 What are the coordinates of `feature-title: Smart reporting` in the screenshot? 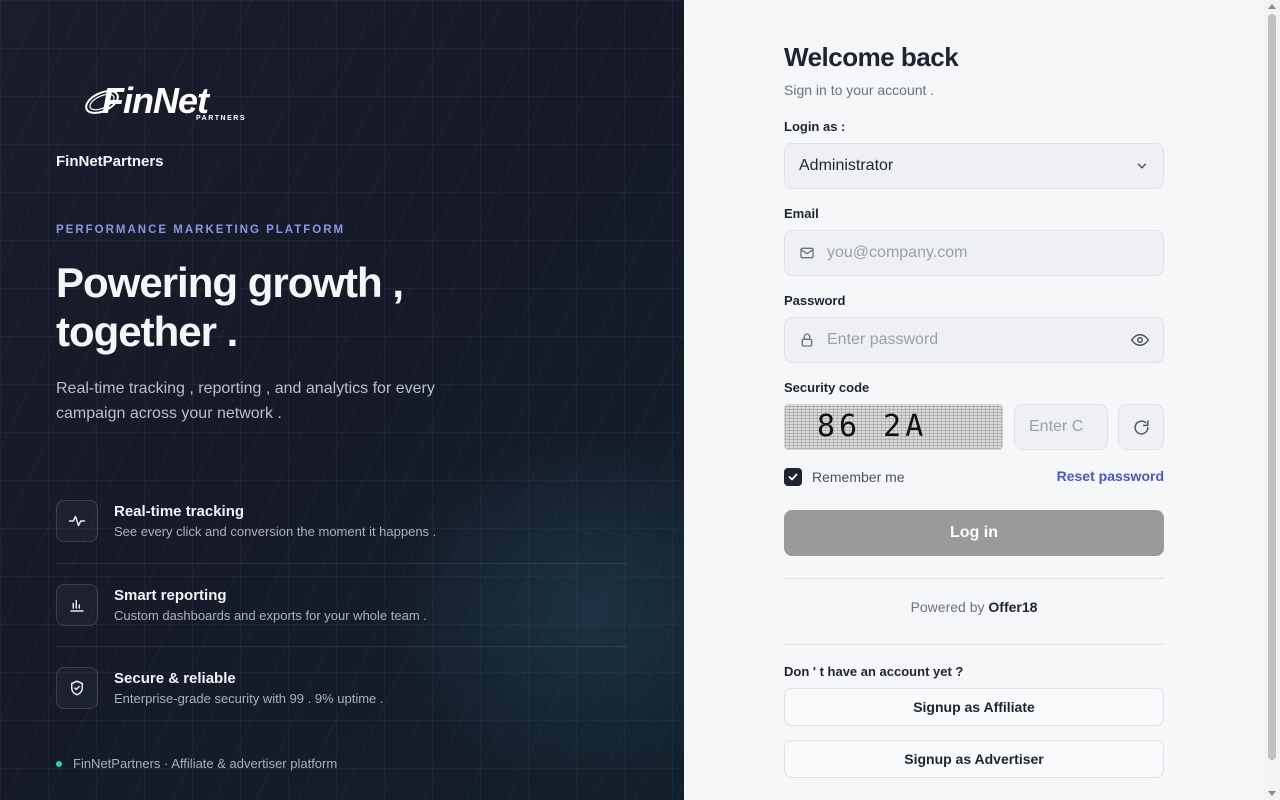 It's located at (170, 595).